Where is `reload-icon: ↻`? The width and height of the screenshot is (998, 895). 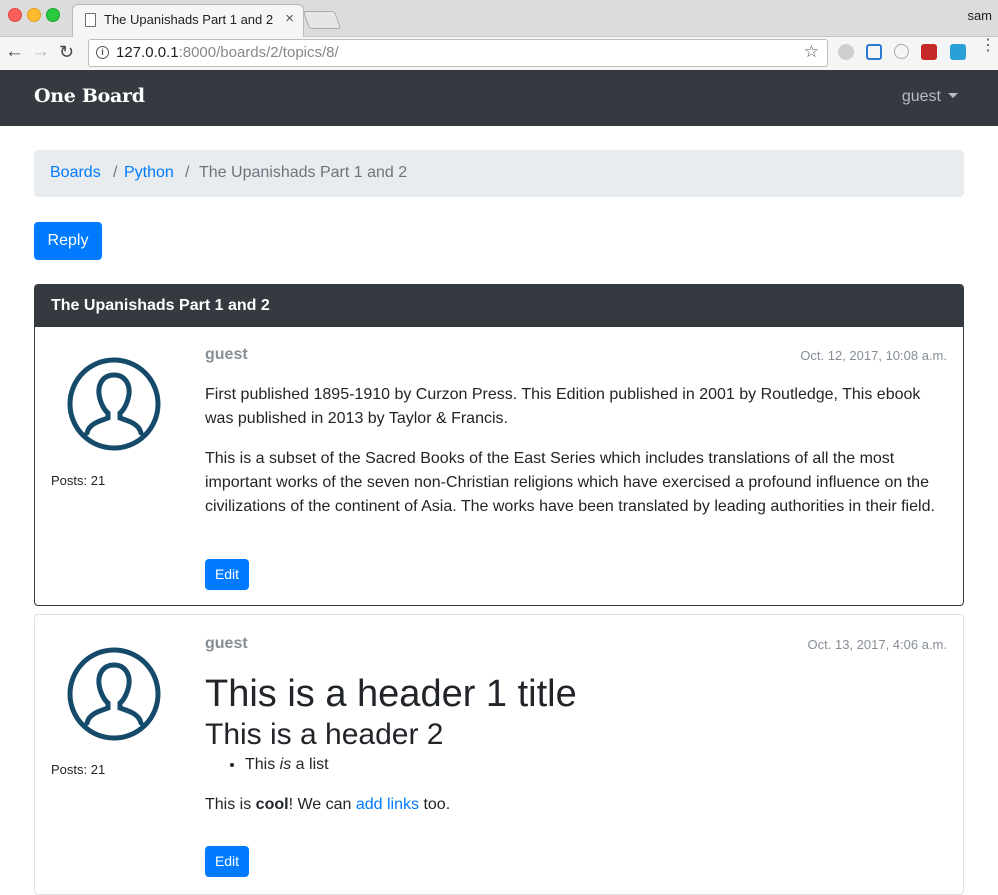
reload-icon: ↻ is located at coordinates (66, 52).